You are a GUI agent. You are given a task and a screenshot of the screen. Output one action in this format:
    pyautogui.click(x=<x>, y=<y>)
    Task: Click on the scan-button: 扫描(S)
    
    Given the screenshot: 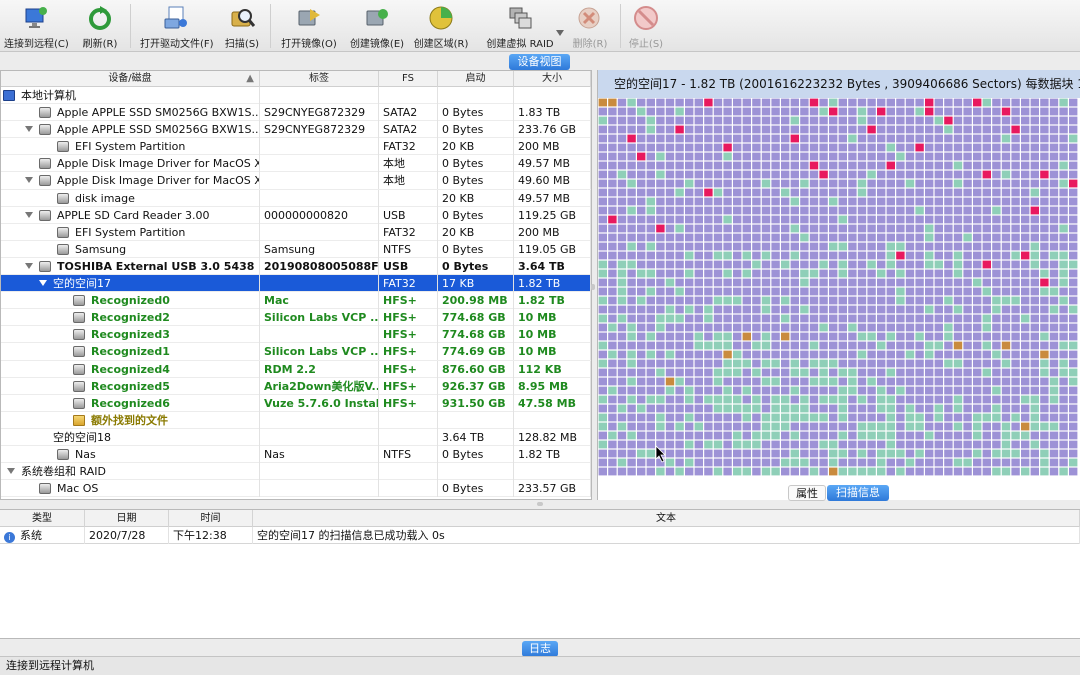 What is the action you would take?
    pyautogui.click(x=242, y=26)
    